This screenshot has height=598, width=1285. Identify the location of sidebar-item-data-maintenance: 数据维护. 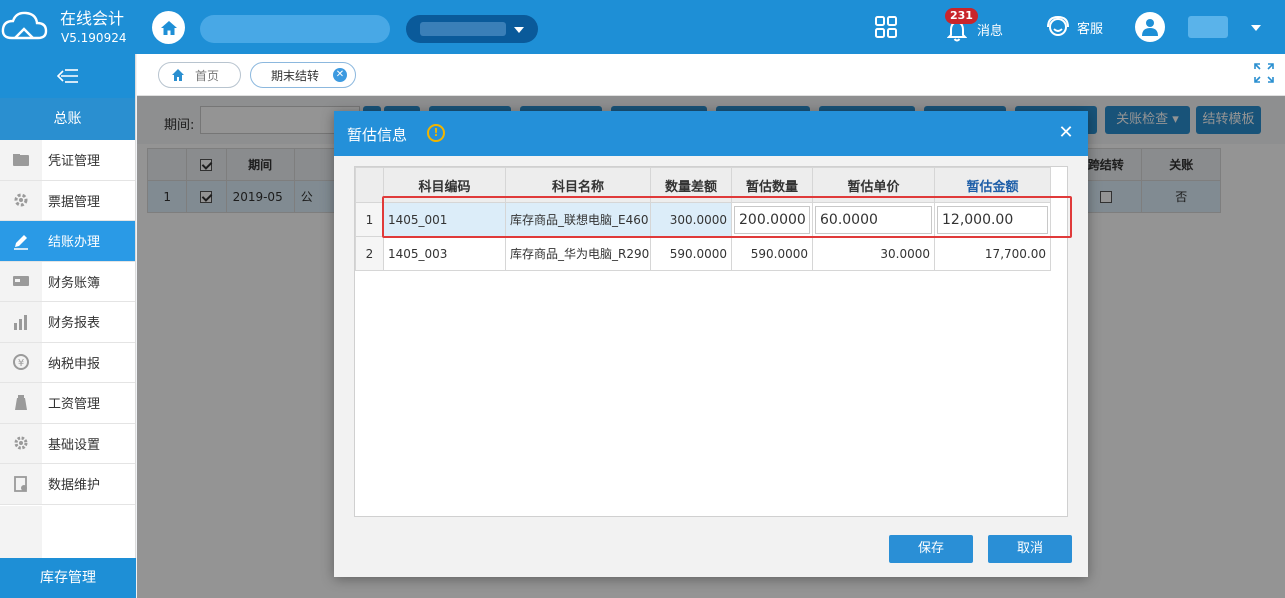
(67, 484).